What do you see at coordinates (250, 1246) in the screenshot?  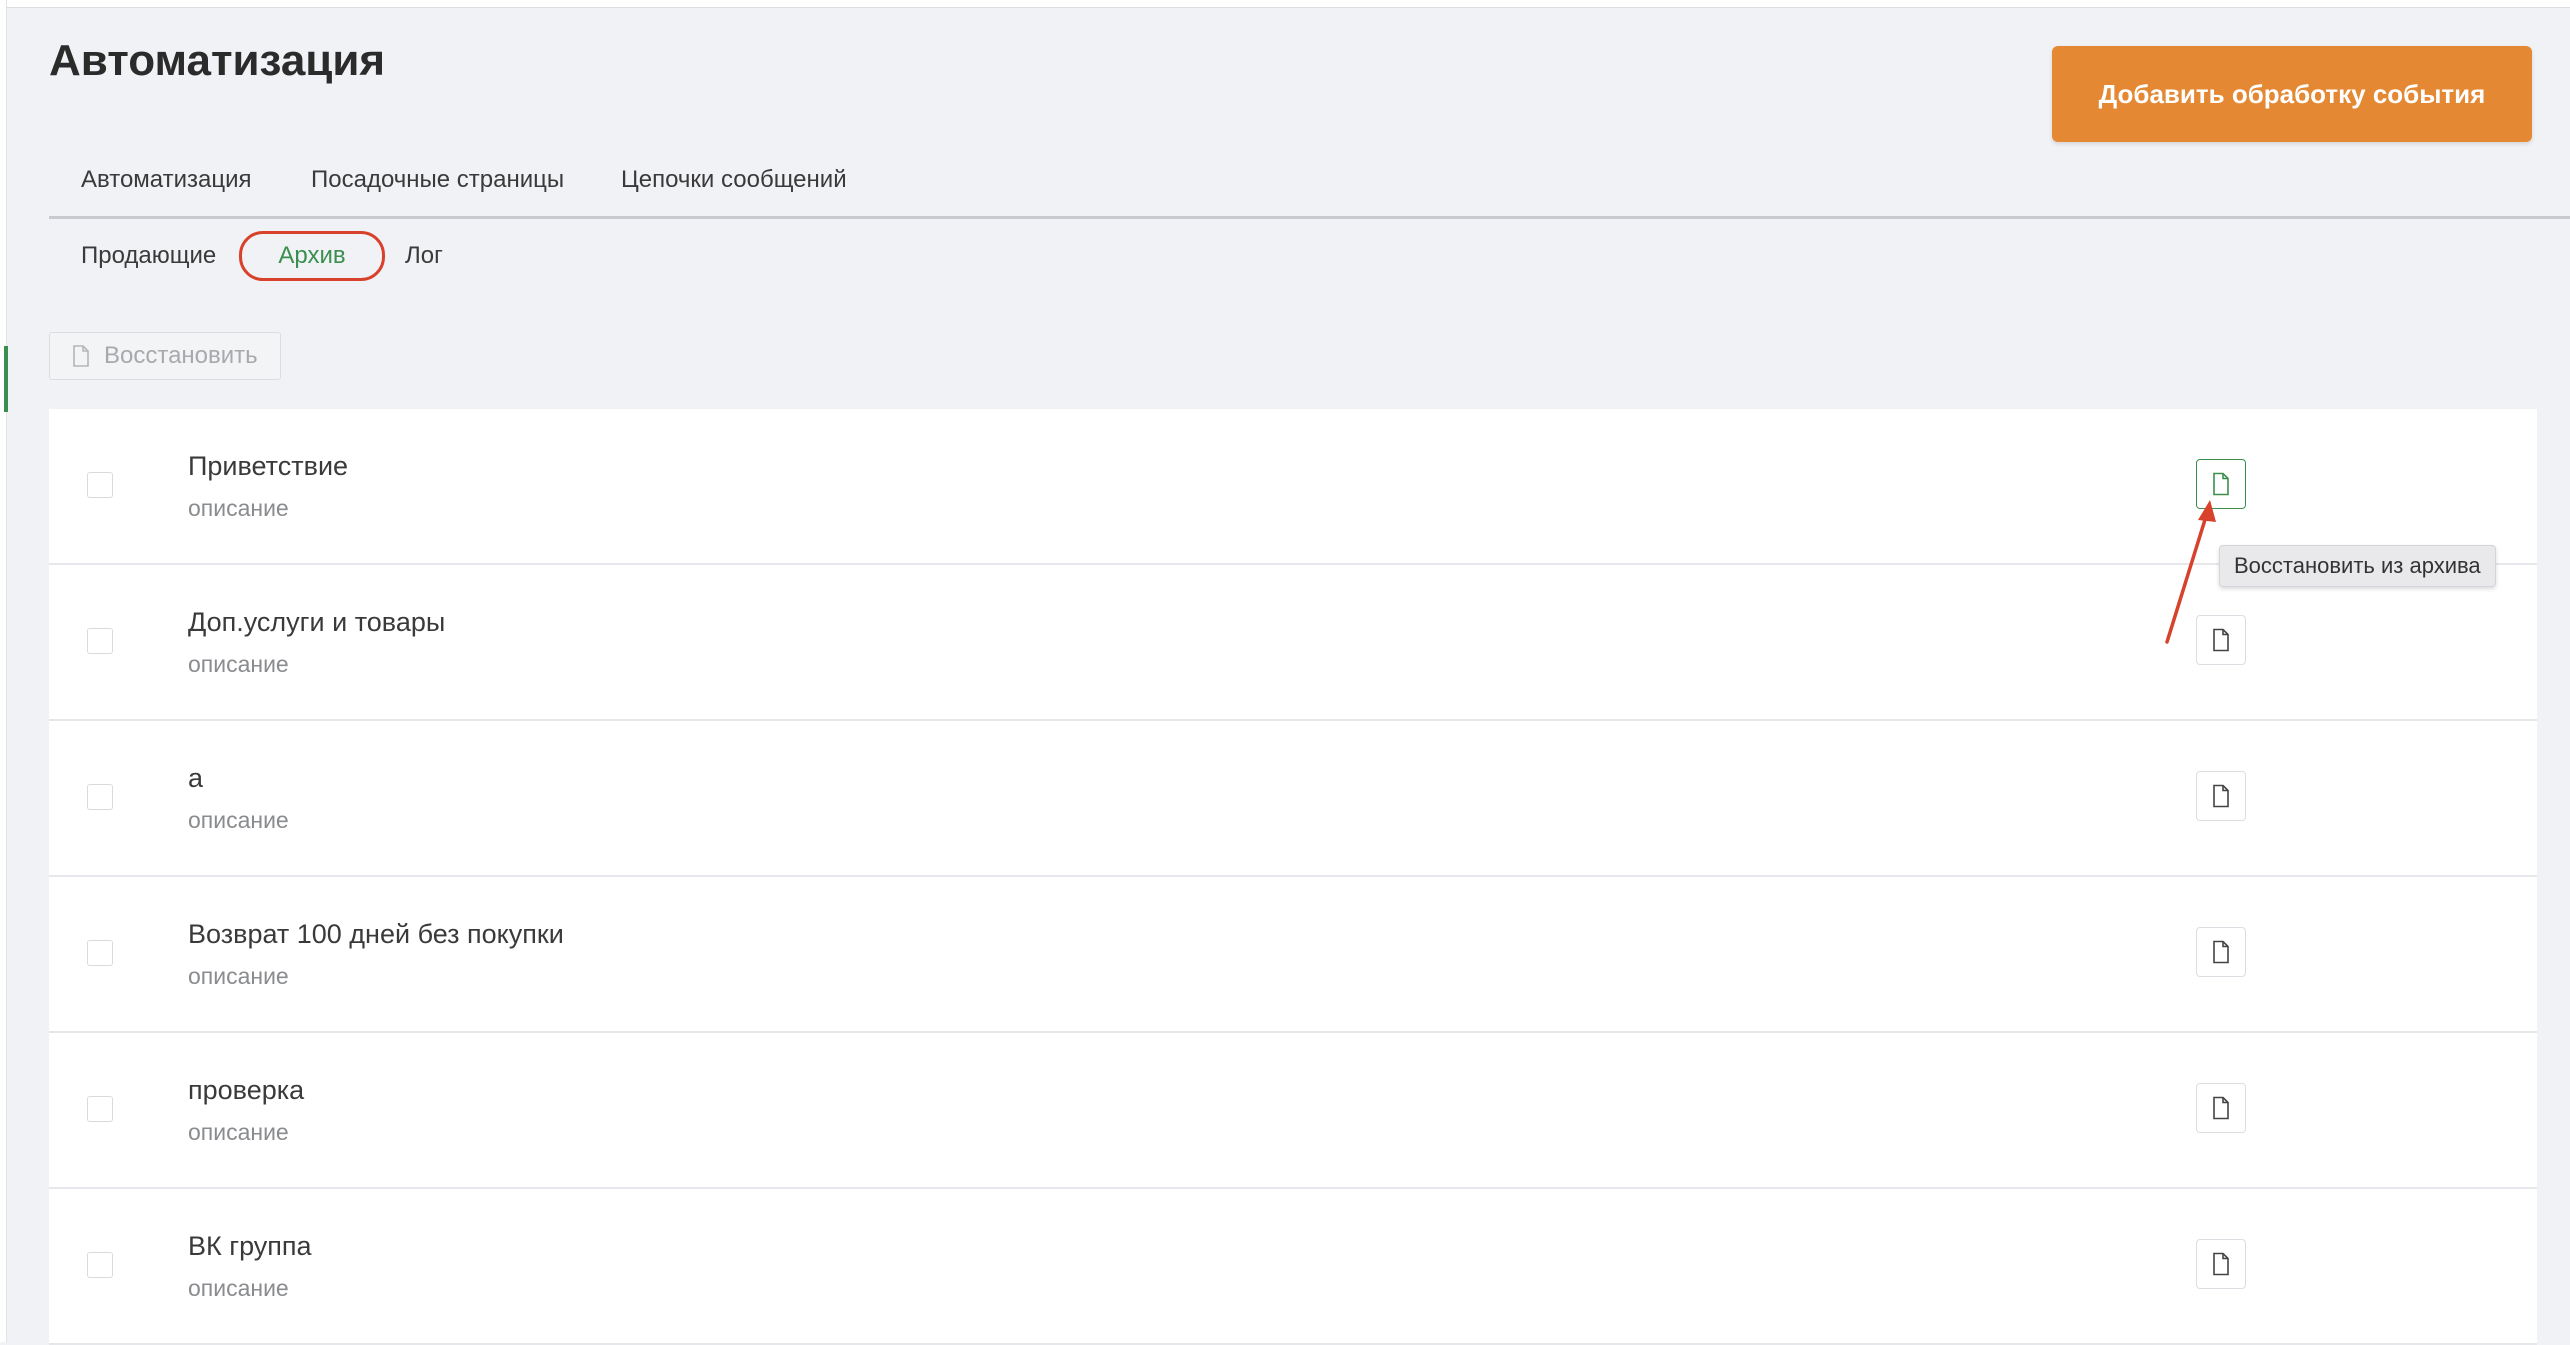 I see `row-title: ВК группа` at bounding box center [250, 1246].